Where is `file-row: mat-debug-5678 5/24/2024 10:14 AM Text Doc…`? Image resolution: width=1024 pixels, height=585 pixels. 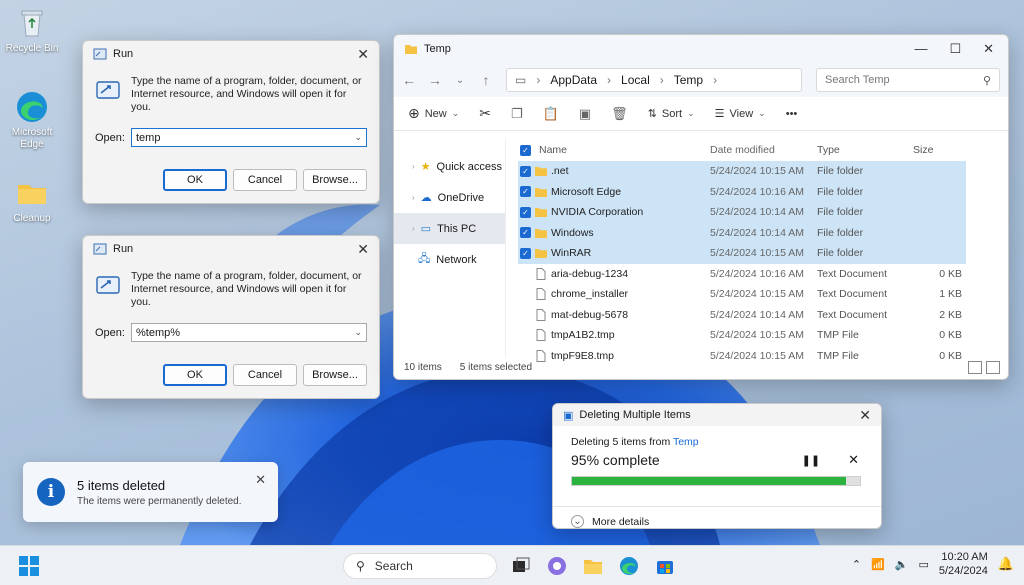 file-row: mat-debug-5678 5/24/2024 10:14 AM Text Doc… is located at coordinates (742, 315).